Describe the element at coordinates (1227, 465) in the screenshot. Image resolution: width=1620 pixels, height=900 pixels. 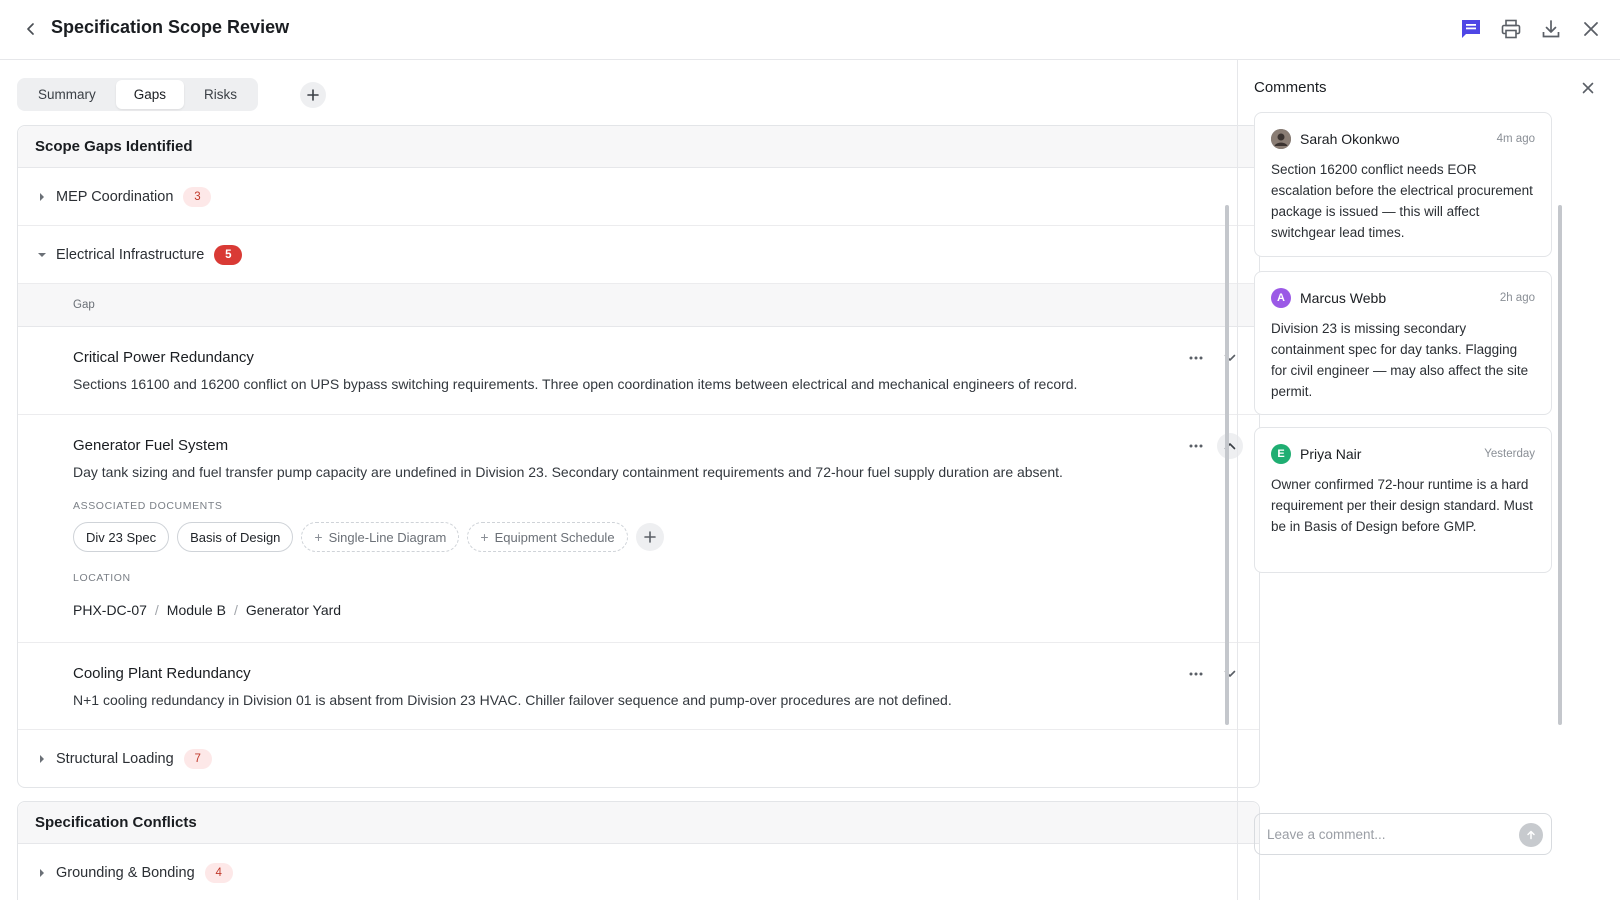
I see `main-scrollbar` at that location.